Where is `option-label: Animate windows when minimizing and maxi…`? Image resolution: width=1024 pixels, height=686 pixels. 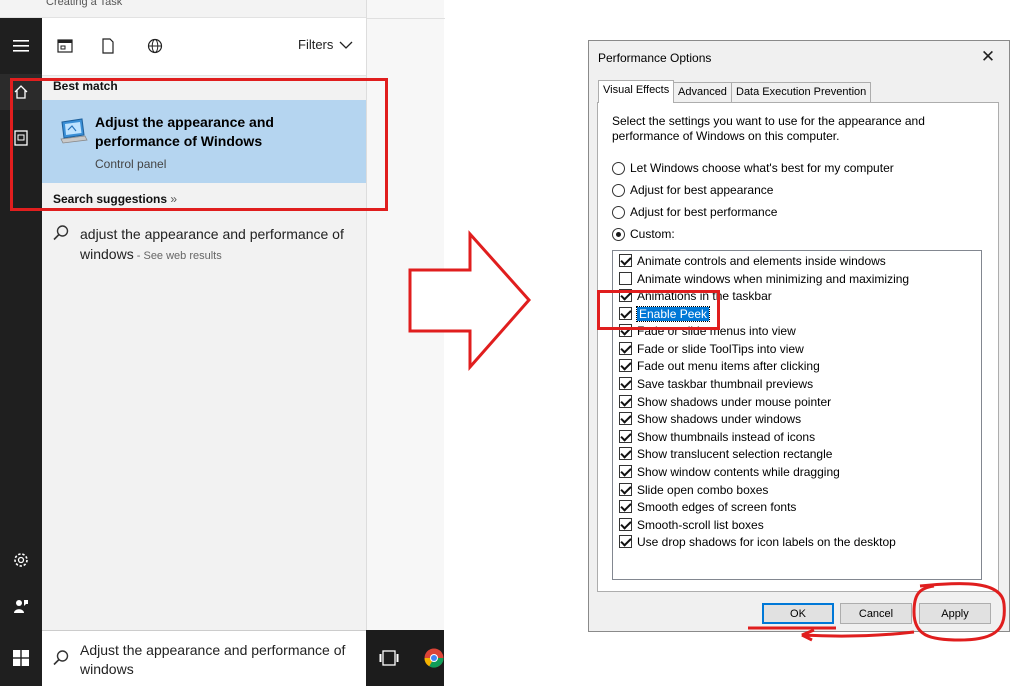 option-label: Animate windows when minimizing and maxi… is located at coordinates (773, 278).